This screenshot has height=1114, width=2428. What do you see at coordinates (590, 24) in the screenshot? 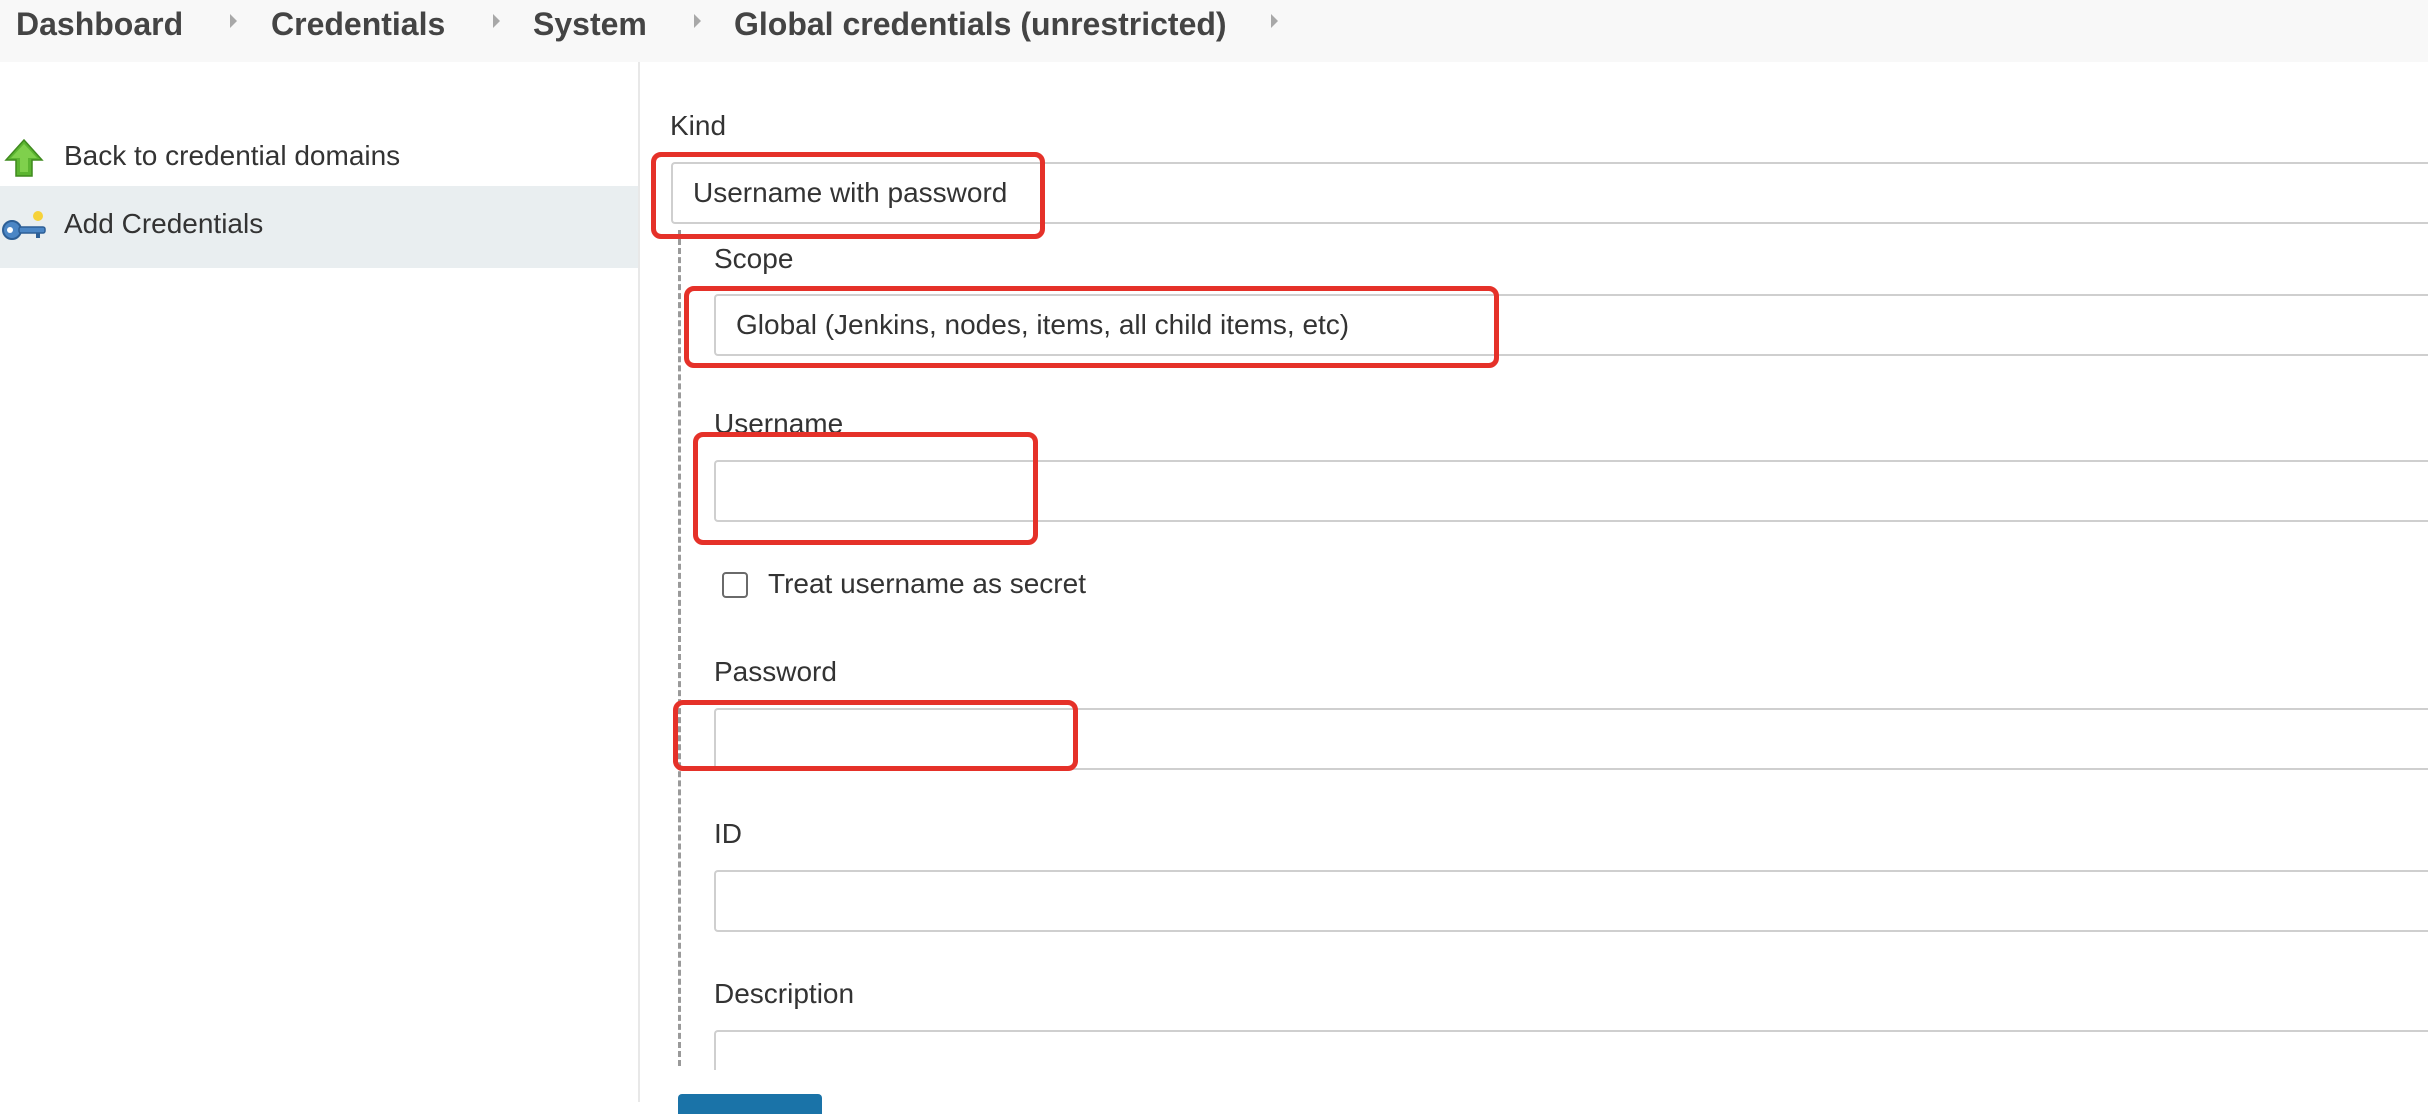
I see `breadcrumb-system: System` at bounding box center [590, 24].